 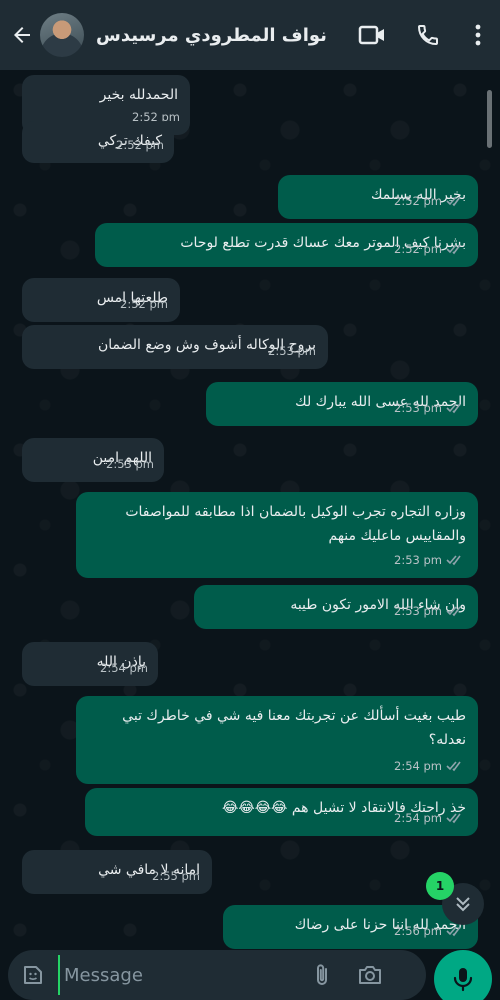 I want to click on video-camera-icon, so click(x=371, y=35).